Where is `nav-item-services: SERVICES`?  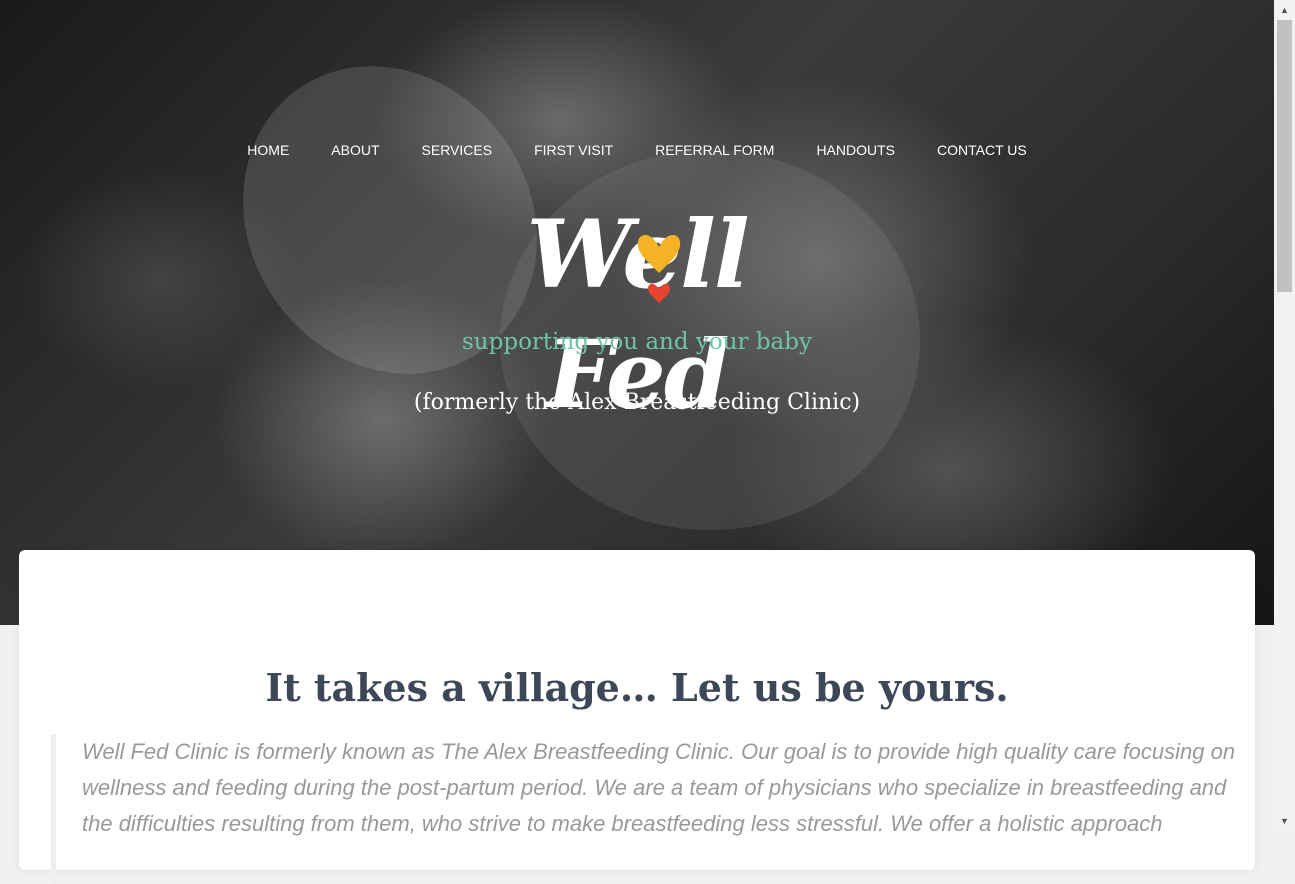
nav-item-services: SERVICES is located at coordinates (457, 150).